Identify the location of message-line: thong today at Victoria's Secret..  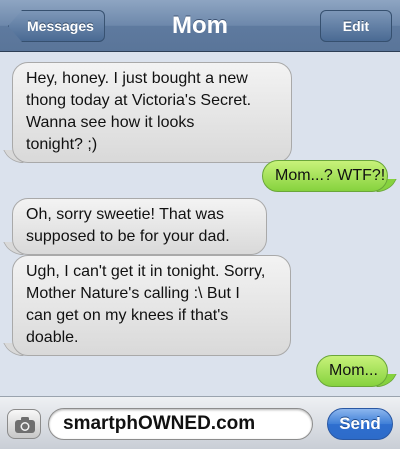
(139, 100).